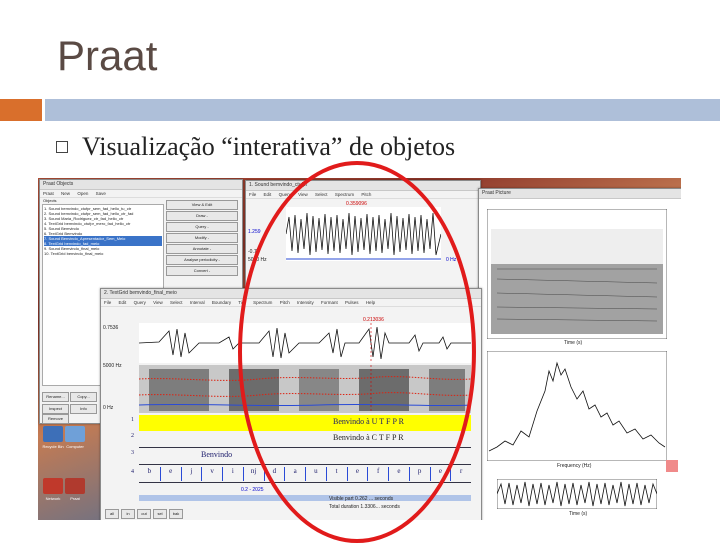 This screenshot has width=720, height=543. I want to click on zoom-out-button: out, so click(144, 514).